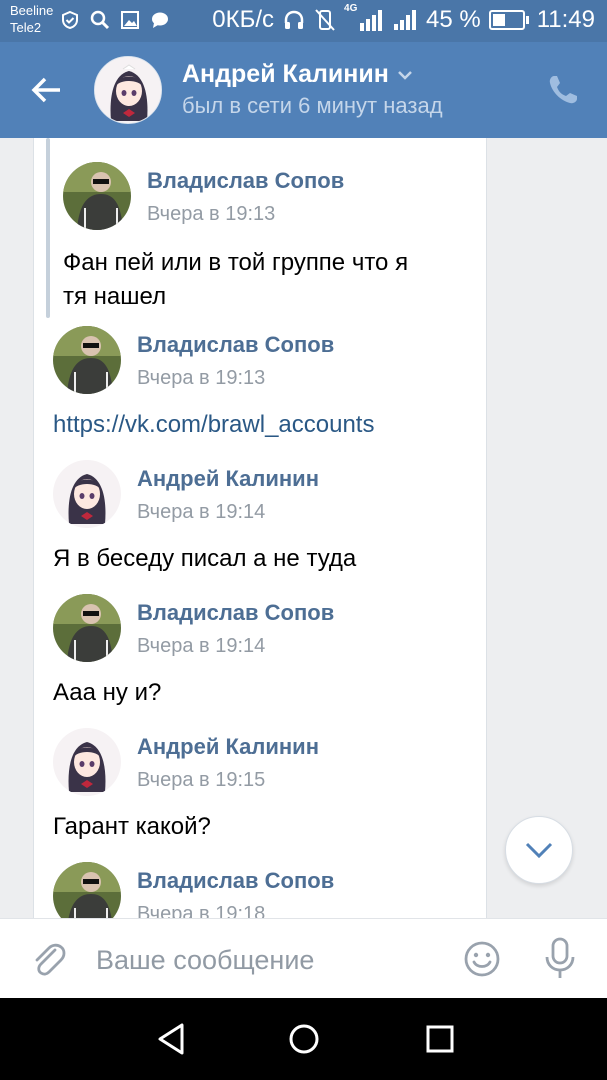  Describe the element at coordinates (160, 20) in the screenshot. I see `chat-bubble-icon` at that location.